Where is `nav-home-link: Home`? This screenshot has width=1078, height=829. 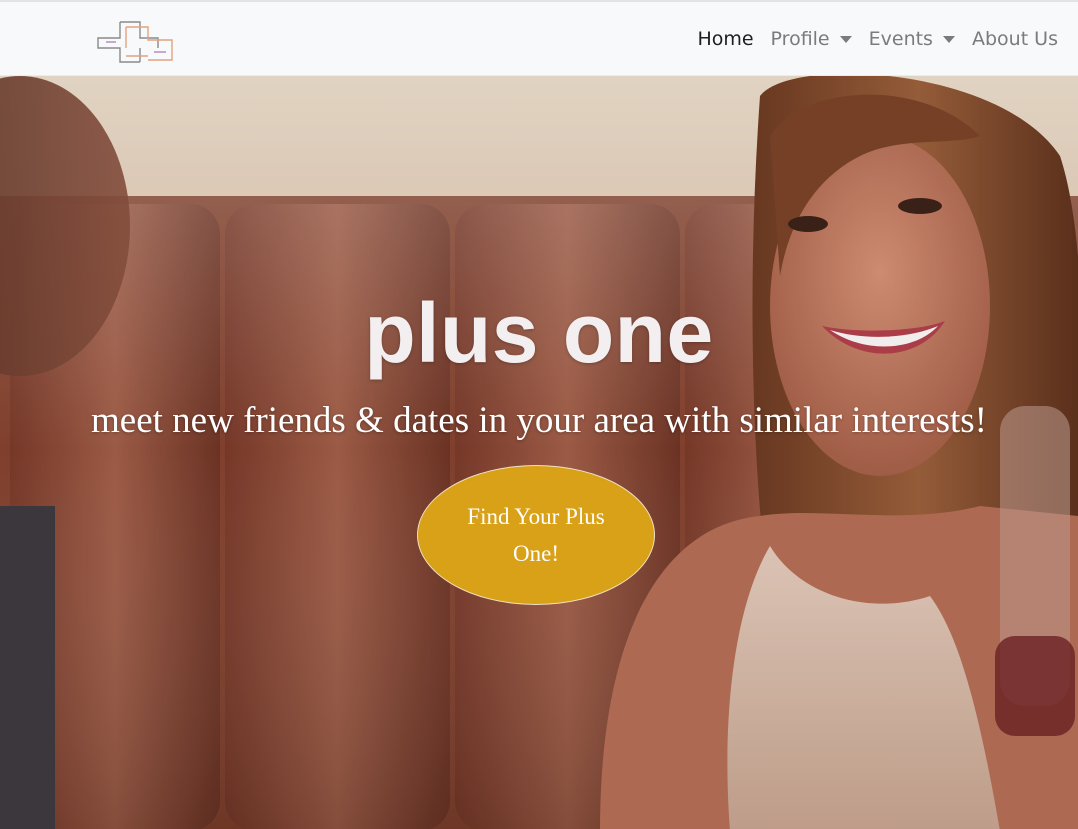
nav-home-link: Home is located at coordinates (725, 39).